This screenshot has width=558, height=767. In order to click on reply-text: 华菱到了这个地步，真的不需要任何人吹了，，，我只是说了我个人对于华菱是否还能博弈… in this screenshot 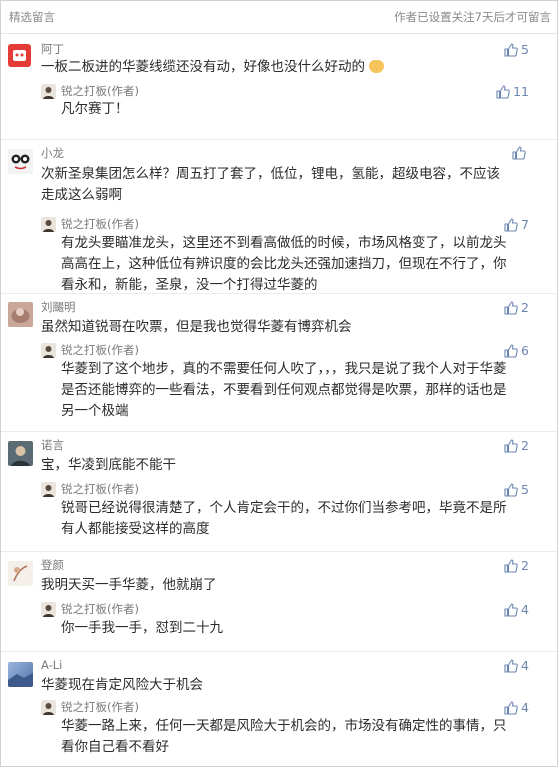, I will do `click(284, 390)`.